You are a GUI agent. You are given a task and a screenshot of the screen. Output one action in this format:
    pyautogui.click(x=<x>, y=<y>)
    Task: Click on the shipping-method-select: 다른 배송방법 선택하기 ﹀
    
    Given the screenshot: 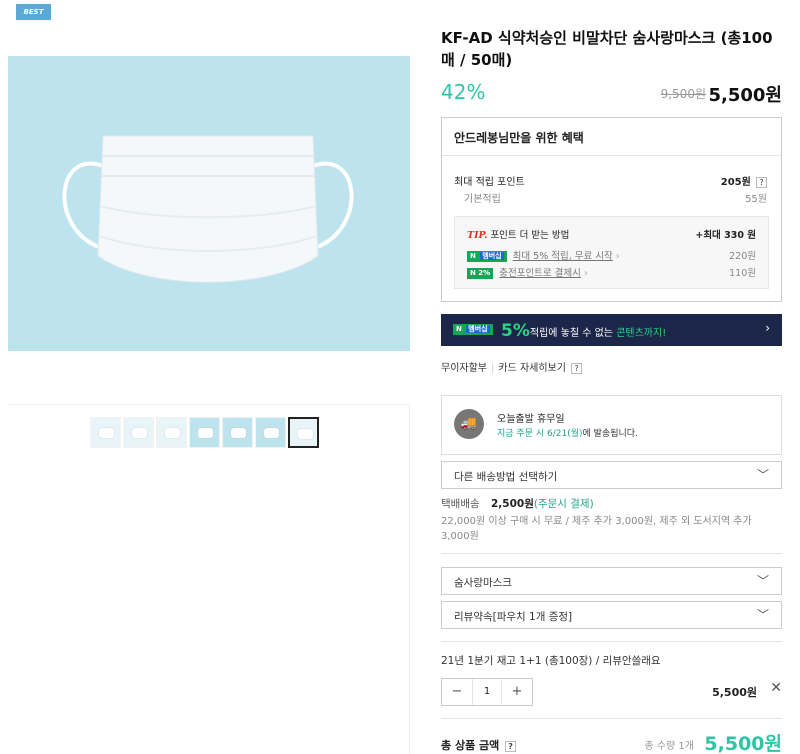 What is the action you would take?
    pyautogui.click(x=611, y=475)
    